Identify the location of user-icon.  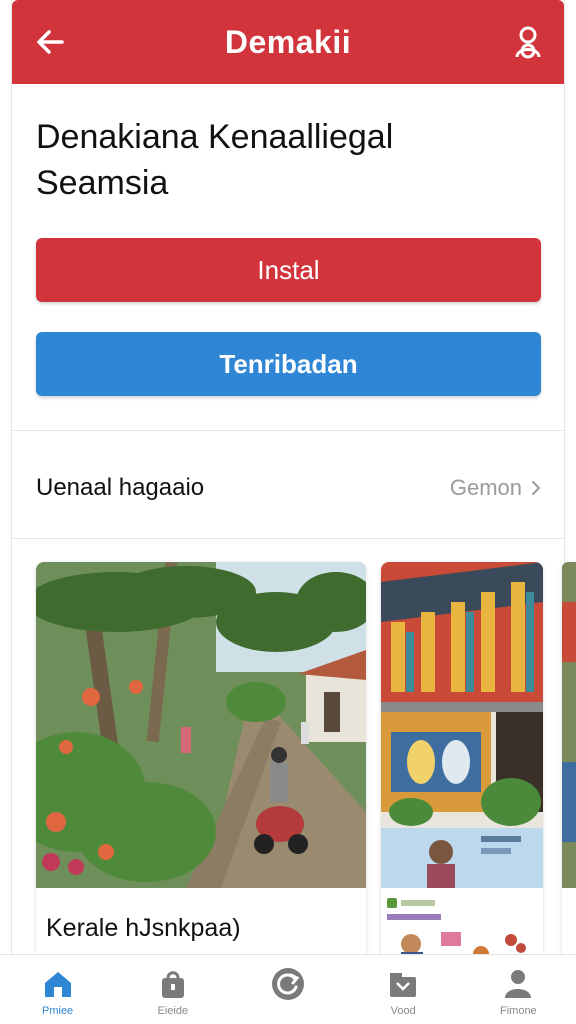
(528, 42).